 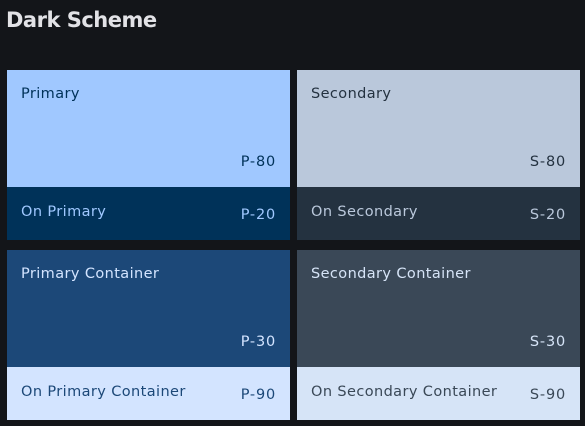 What do you see at coordinates (547, 162) in the screenshot?
I see `swatch-tone-code: S-80` at bounding box center [547, 162].